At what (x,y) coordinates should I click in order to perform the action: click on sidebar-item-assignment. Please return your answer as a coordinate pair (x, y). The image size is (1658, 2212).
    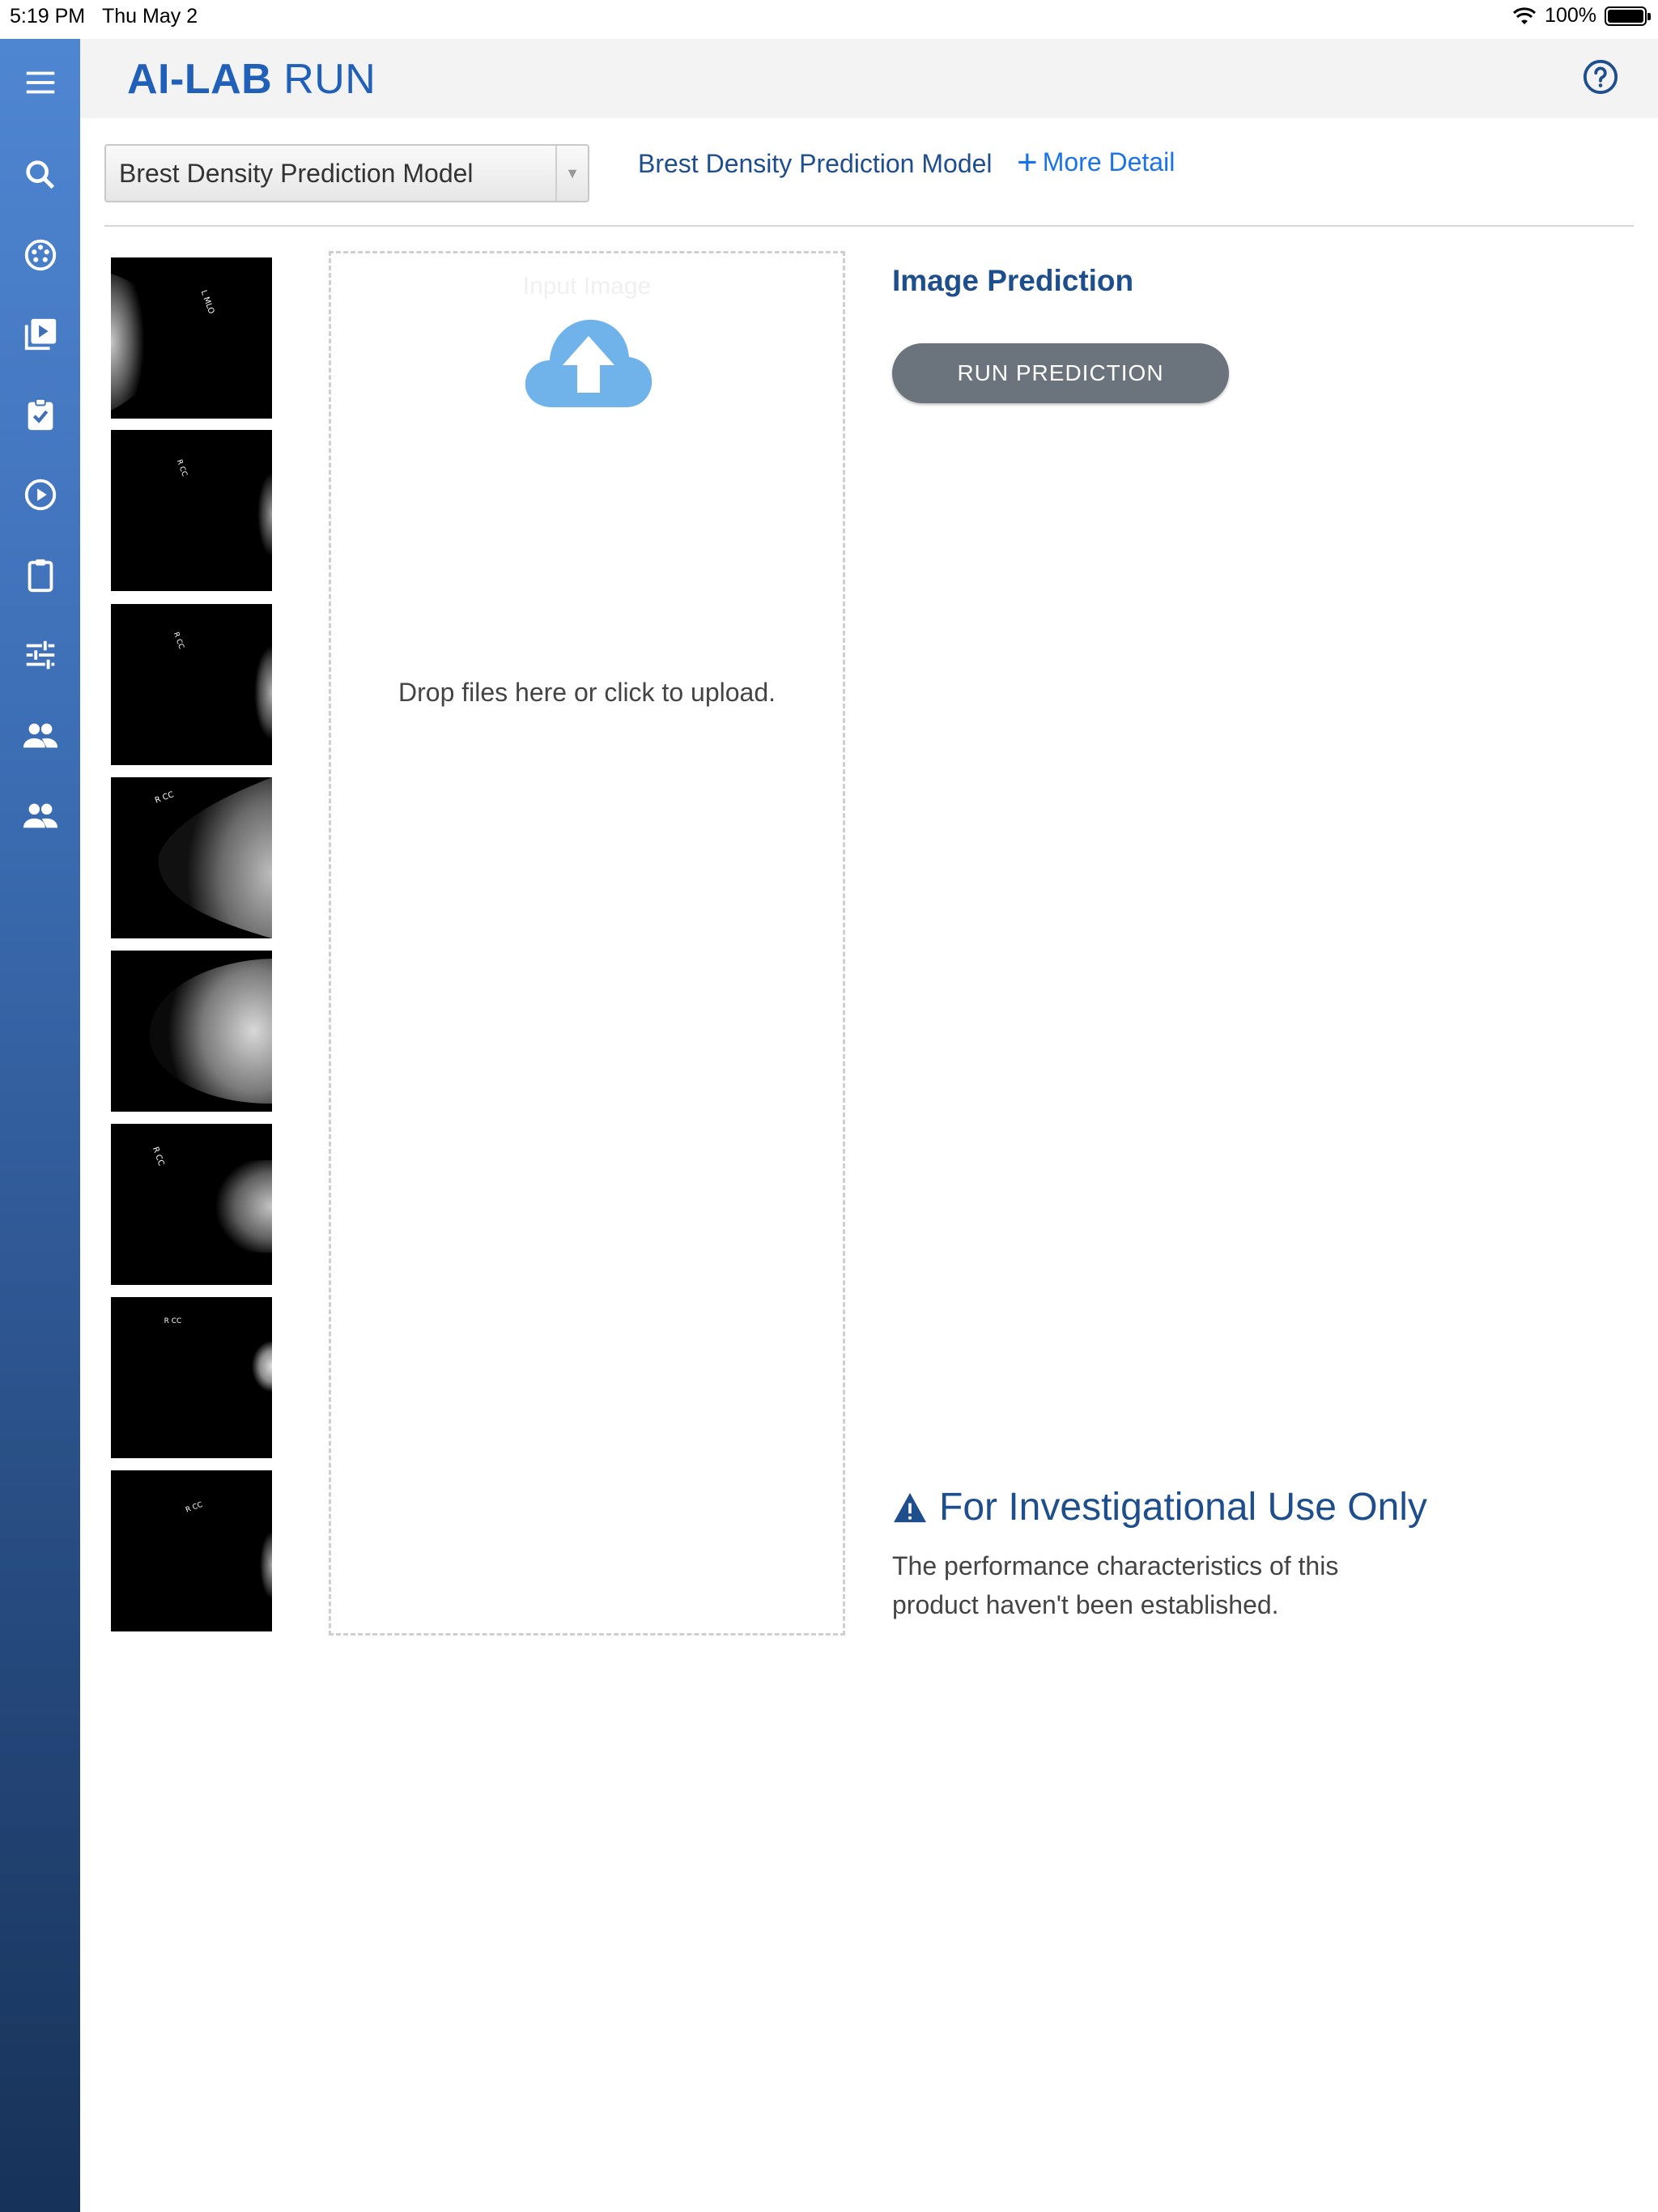
    Looking at the image, I should click on (40, 414).